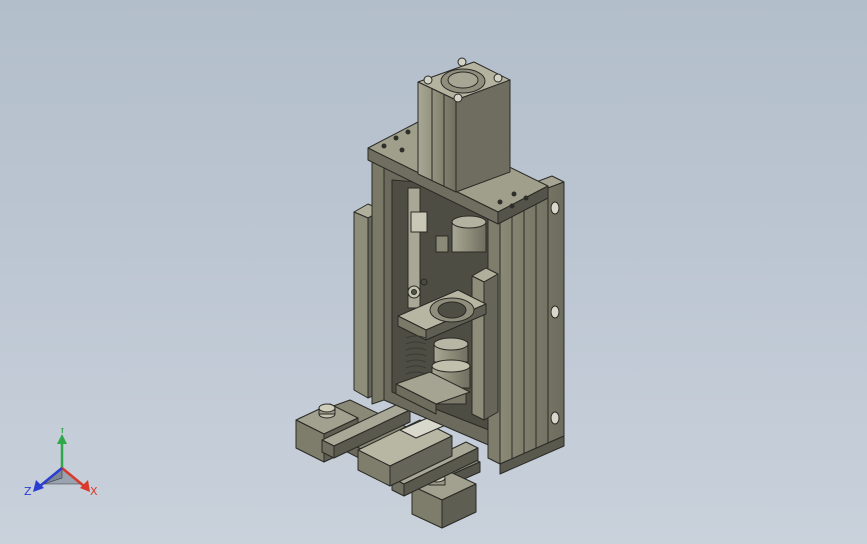 The width and height of the screenshot is (867, 544). What do you see at coordinates (94, 491) in the screenshot?
I see `x-axis-label: X` at bounding box center [94, 491].